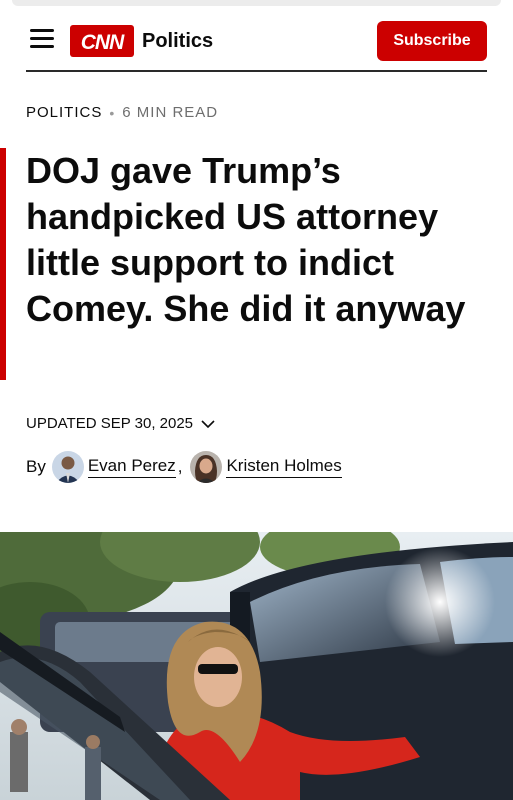  Describe the element at coordinates (256, 46) in the screenshot. I see `site-header: CNN Politics Subscribe` at that location.